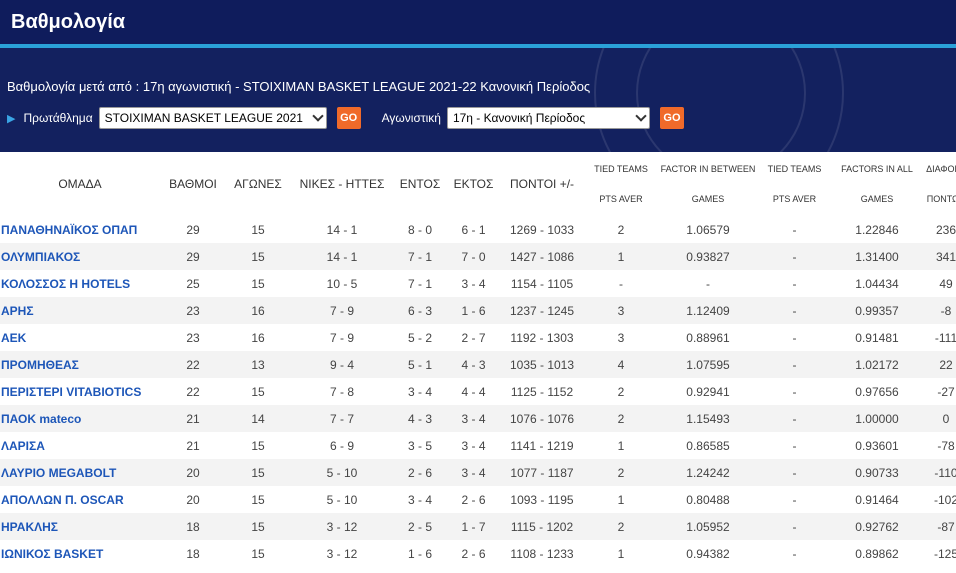  What do you see at coordinates (258, 184) in the screenshot?
I see `col-header-games: ΑΓΩΝΕΣ` at bounding box center [258, 184].